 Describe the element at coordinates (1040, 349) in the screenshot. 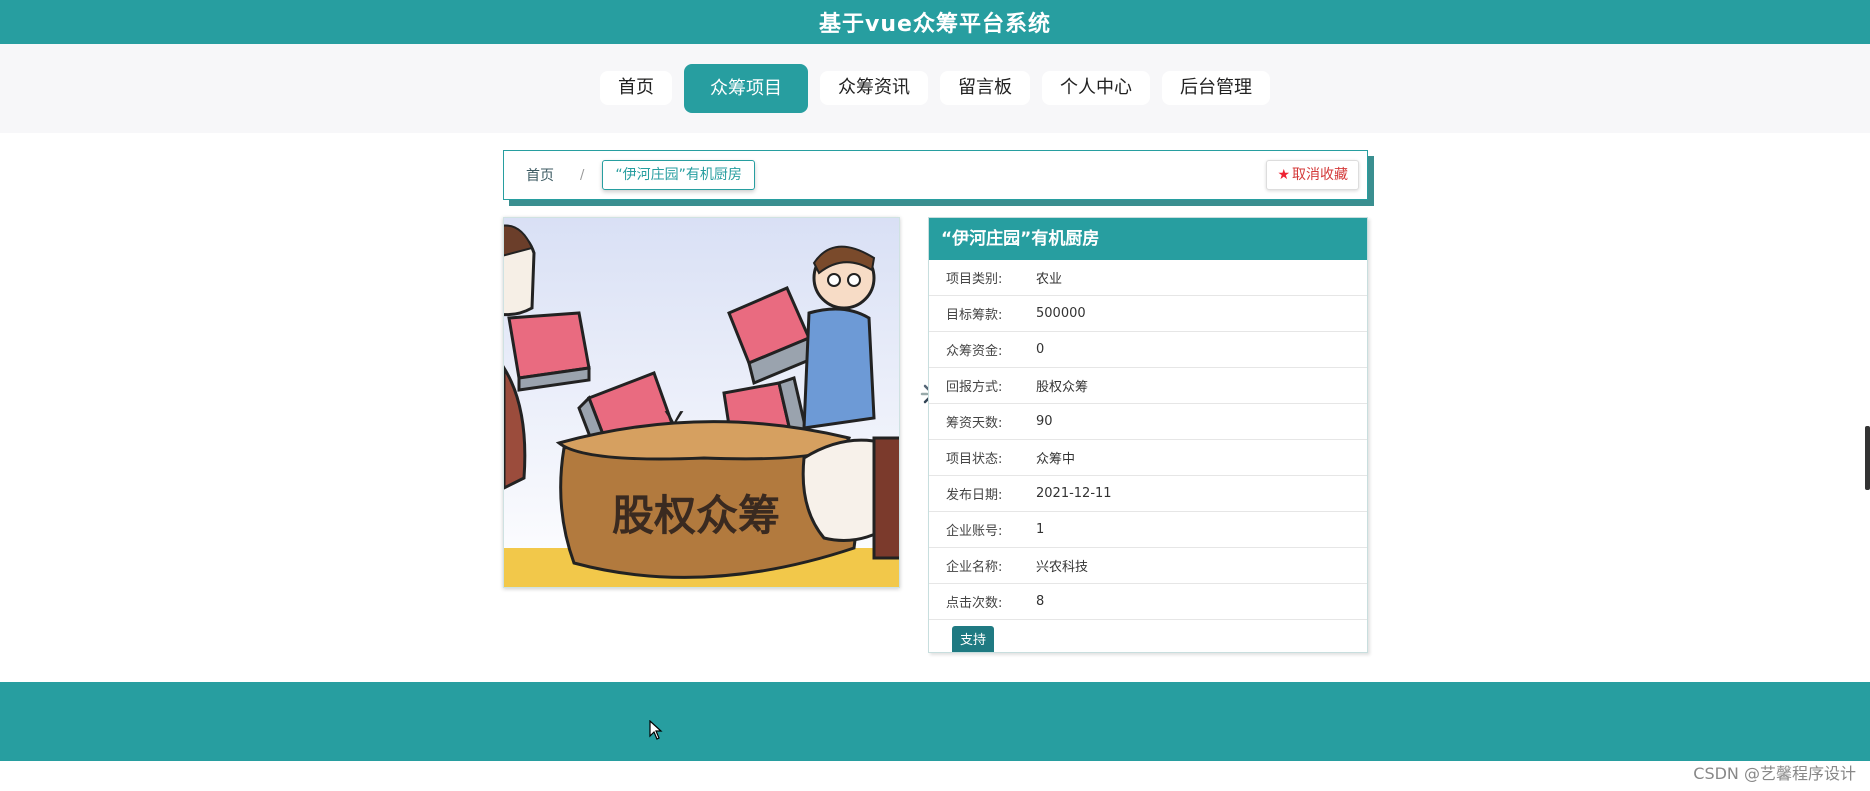

I see `field-value: 0` at that location.